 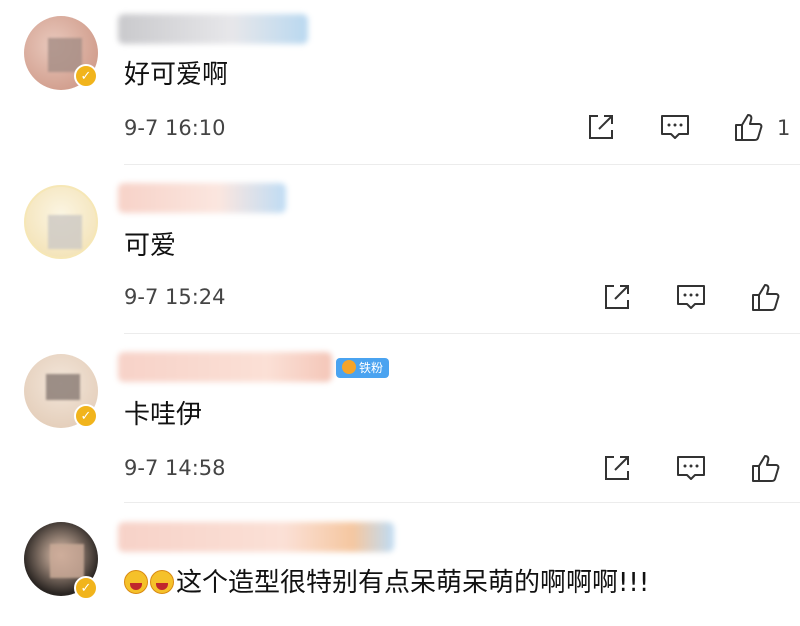 I want to click on comment-text: 这个造型很特别有点呆萌呆萌的啊啊啊!!!, so click(x=386, y=583).